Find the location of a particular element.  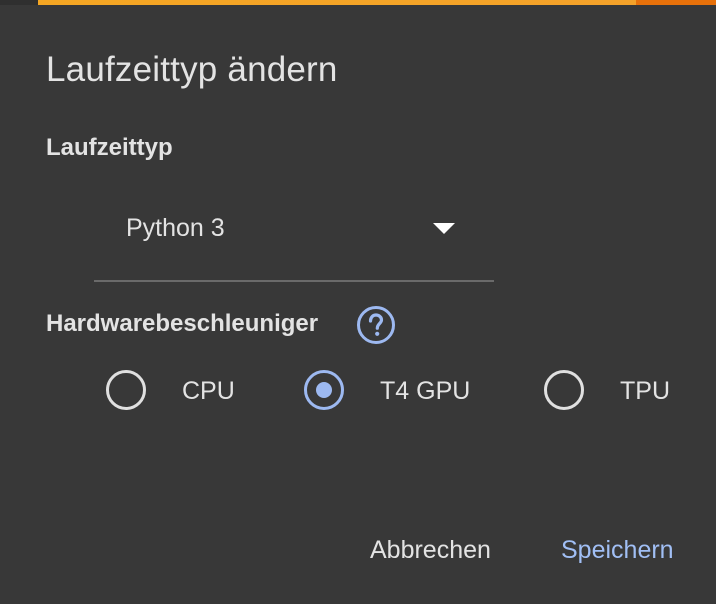

radio-option-t4-gpu: T4 GPU is located at coordinates (399, 392).